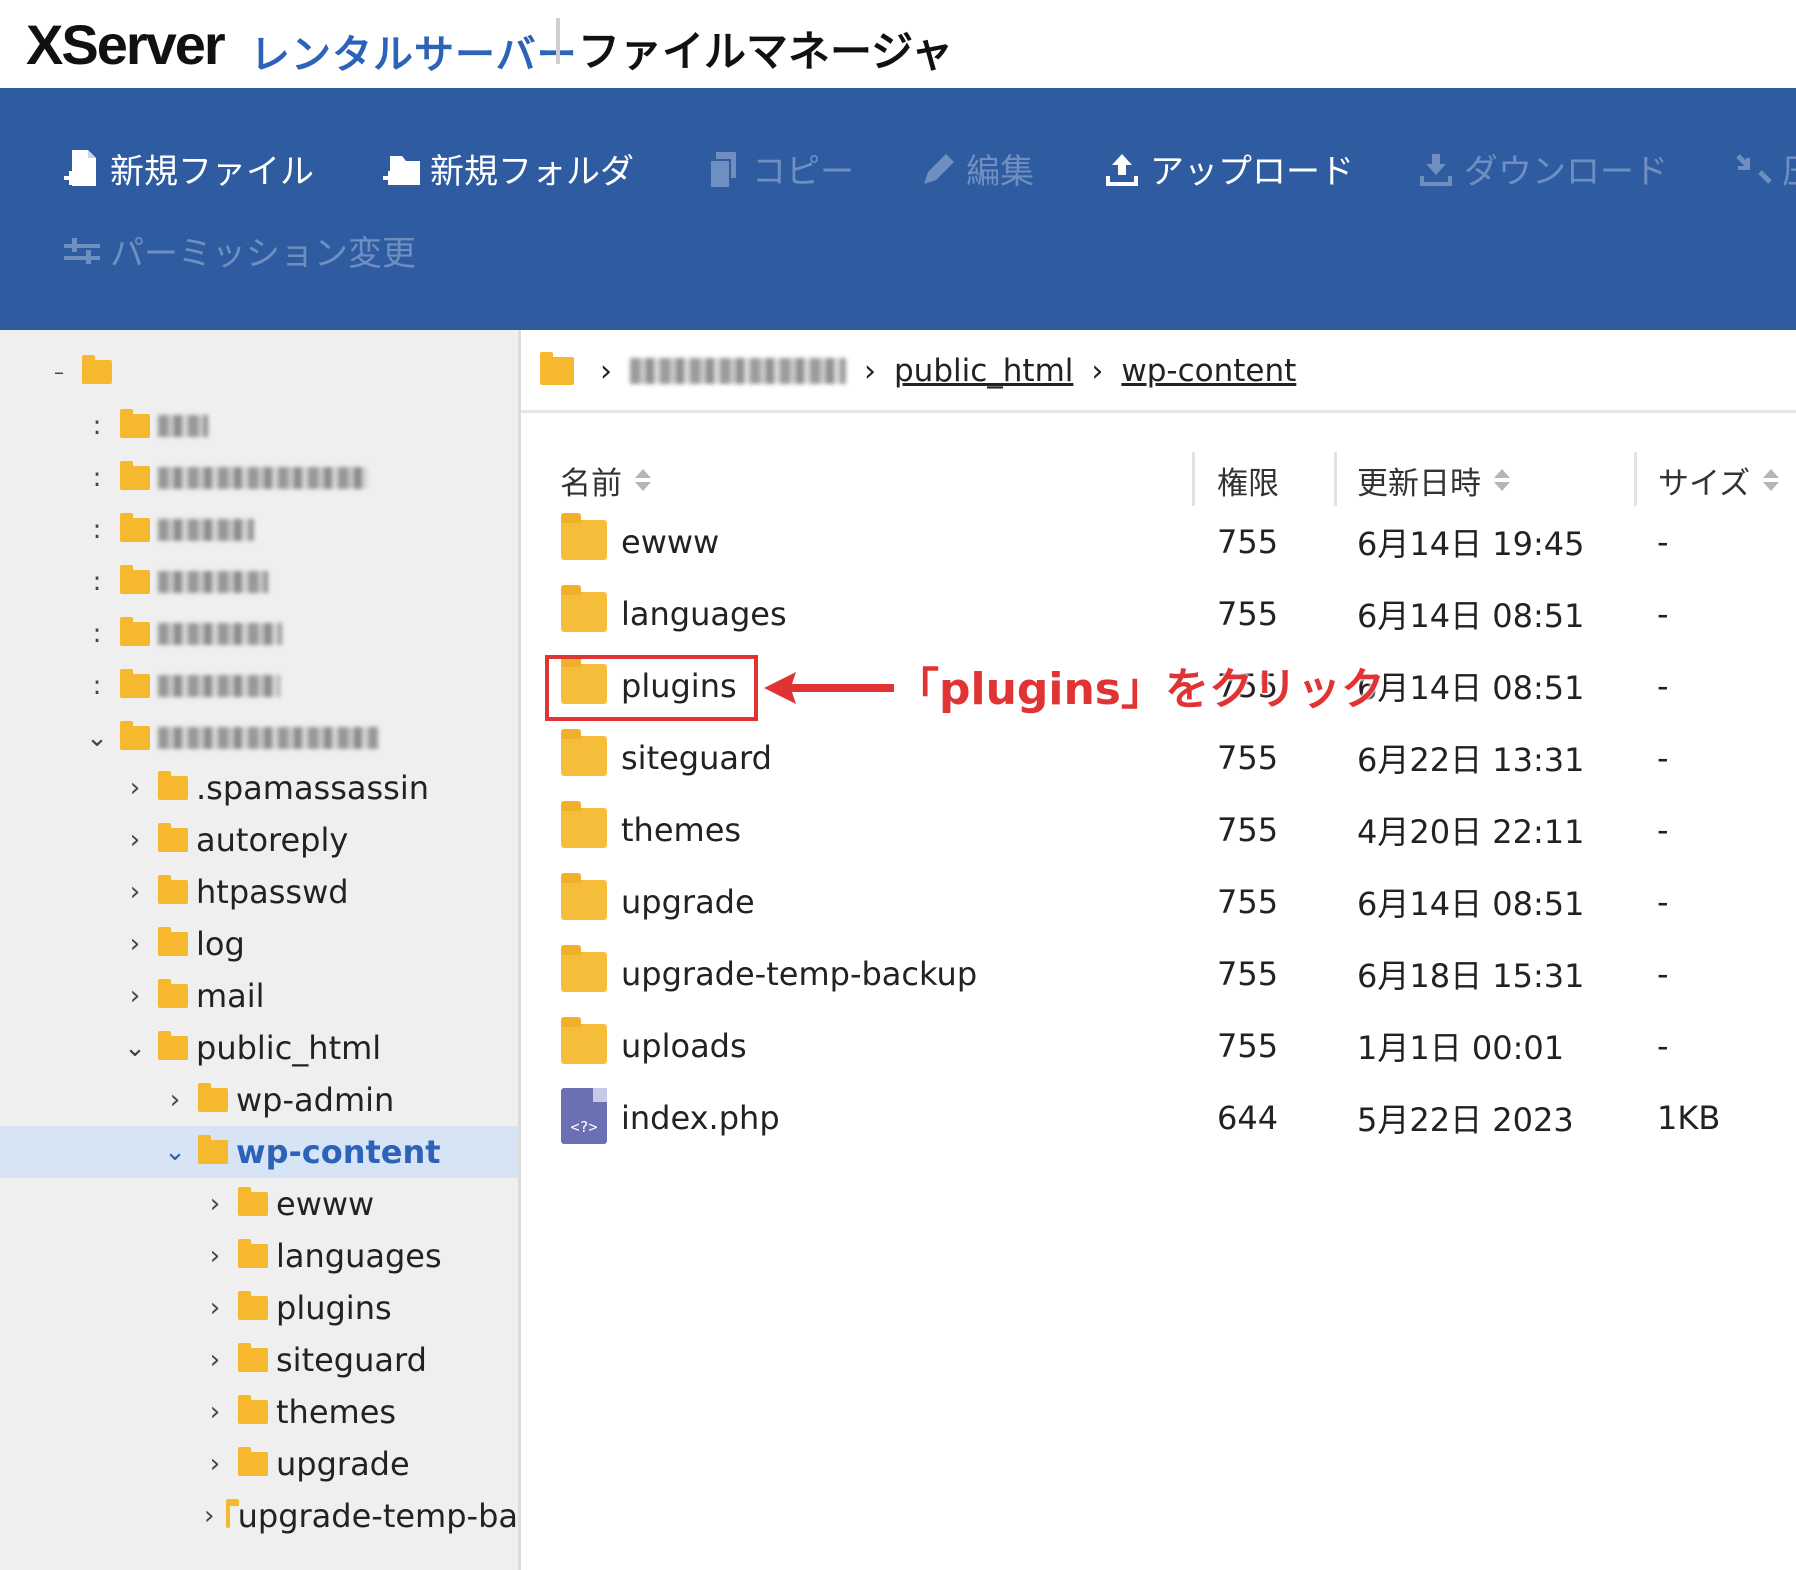  Describe the element at coordinates (508, 168) in the screenshot. I see `new-folder-button: 新規フォルダ` at that location.